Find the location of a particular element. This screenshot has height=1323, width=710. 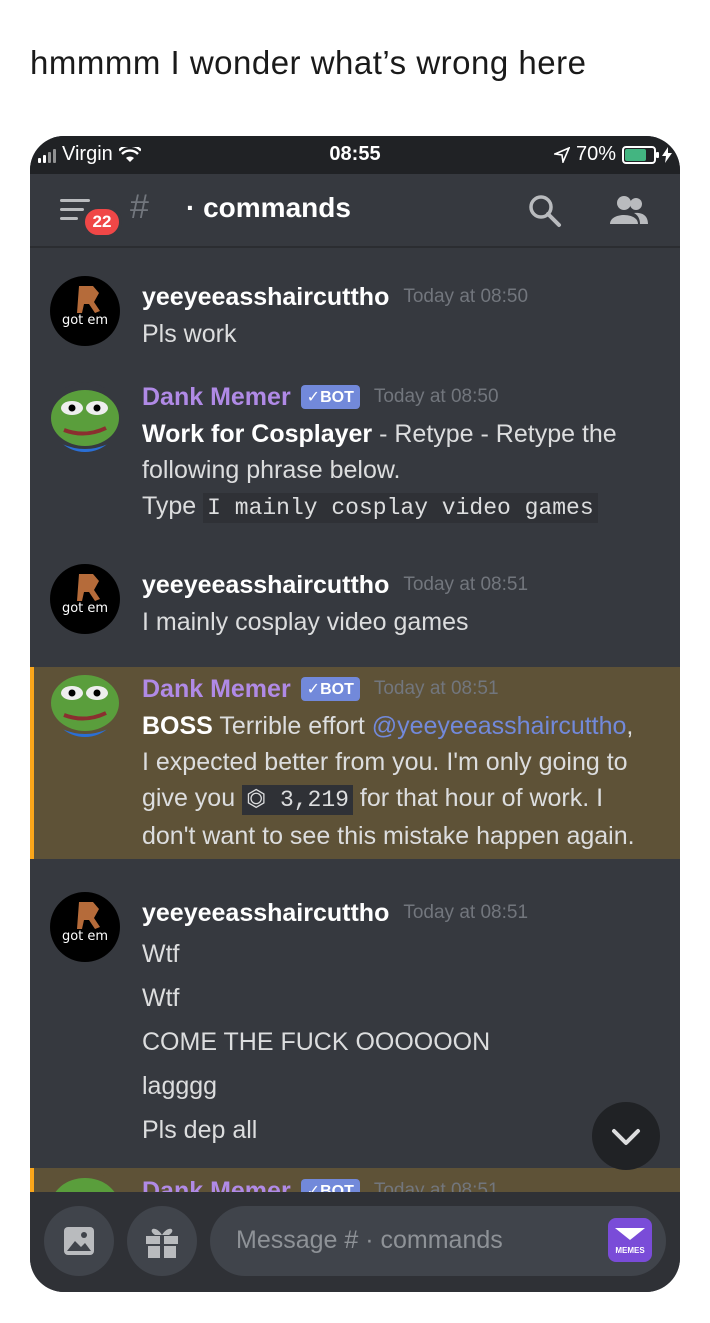

message-text: lagggg is located at coordinates (180, 1086).